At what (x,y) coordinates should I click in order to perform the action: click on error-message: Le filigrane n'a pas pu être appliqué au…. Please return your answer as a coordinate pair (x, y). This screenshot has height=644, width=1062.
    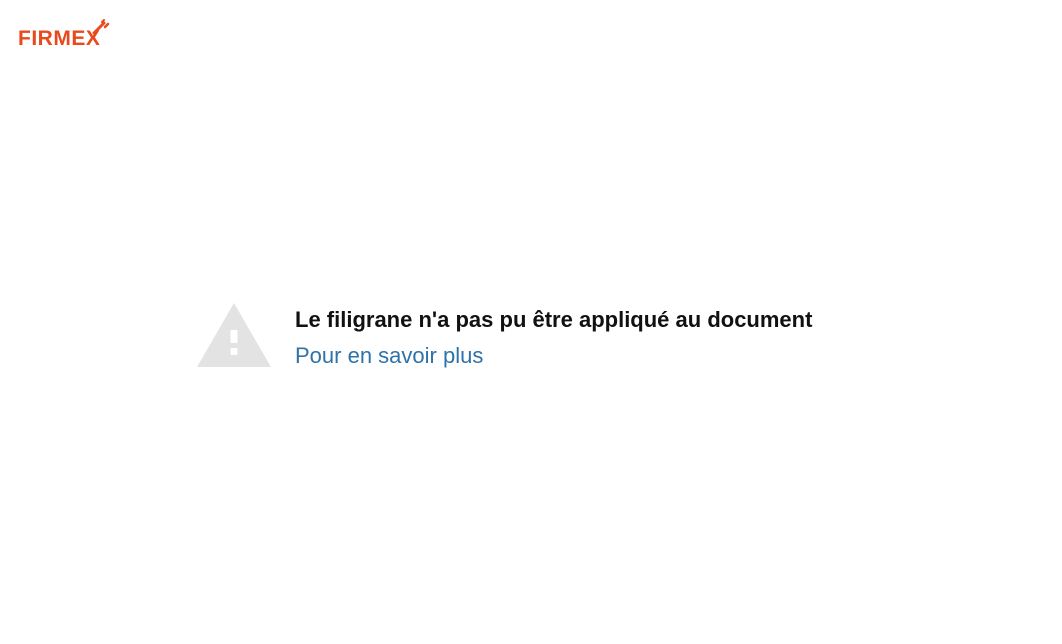
    Looking at the image, I should click on (554, 319).